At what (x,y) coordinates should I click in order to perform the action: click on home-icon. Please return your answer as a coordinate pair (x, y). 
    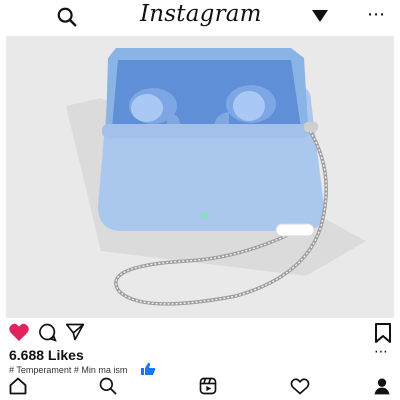
    Looking at the image, I should click on (18, 386).